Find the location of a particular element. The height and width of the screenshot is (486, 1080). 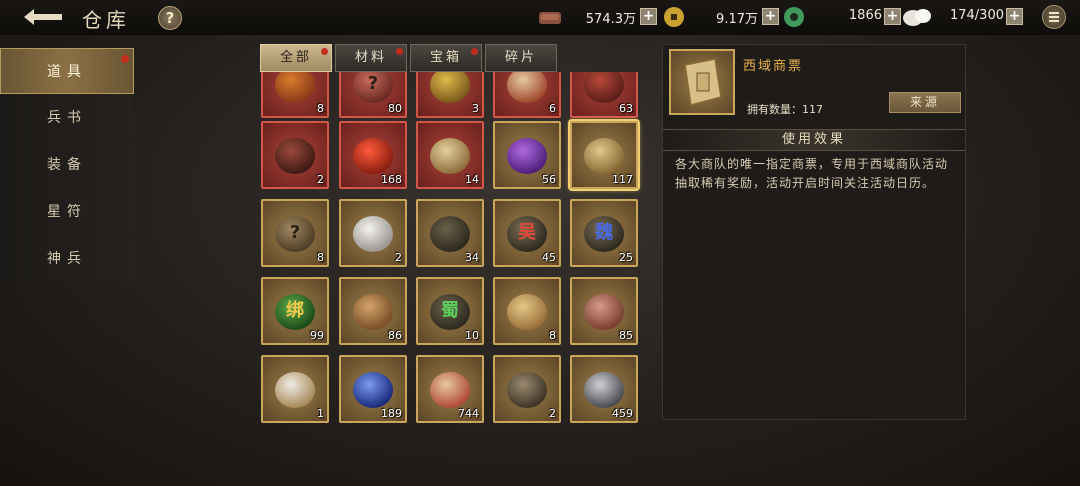

resource-copper: 574.3万 + is located at coordinates (599, 17).